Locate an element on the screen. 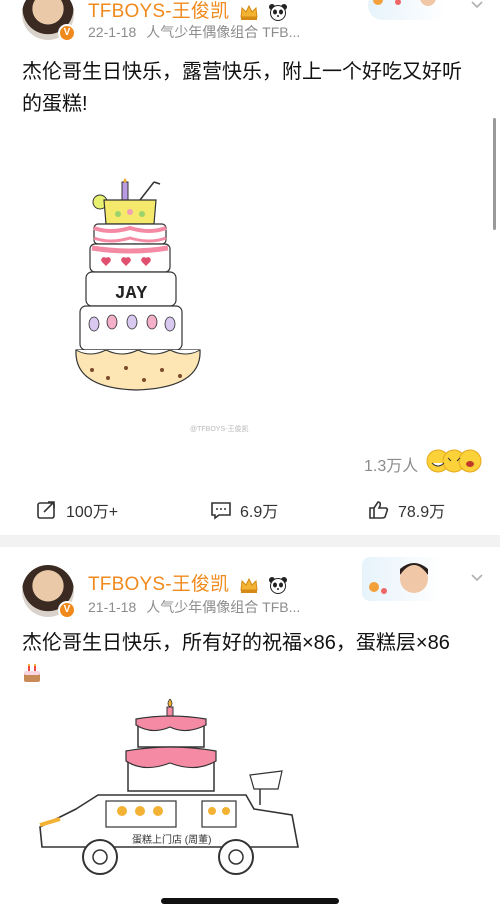 The image size is (500, 916). reaction-emoji-icon is located at coordinates (454, 461).